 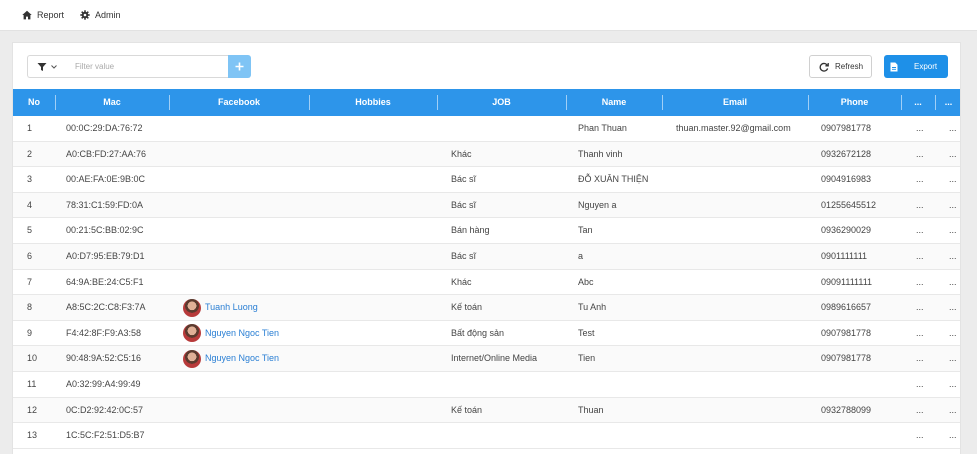 I want to click on nav-admin: Admin, so click(x=100, y=15).